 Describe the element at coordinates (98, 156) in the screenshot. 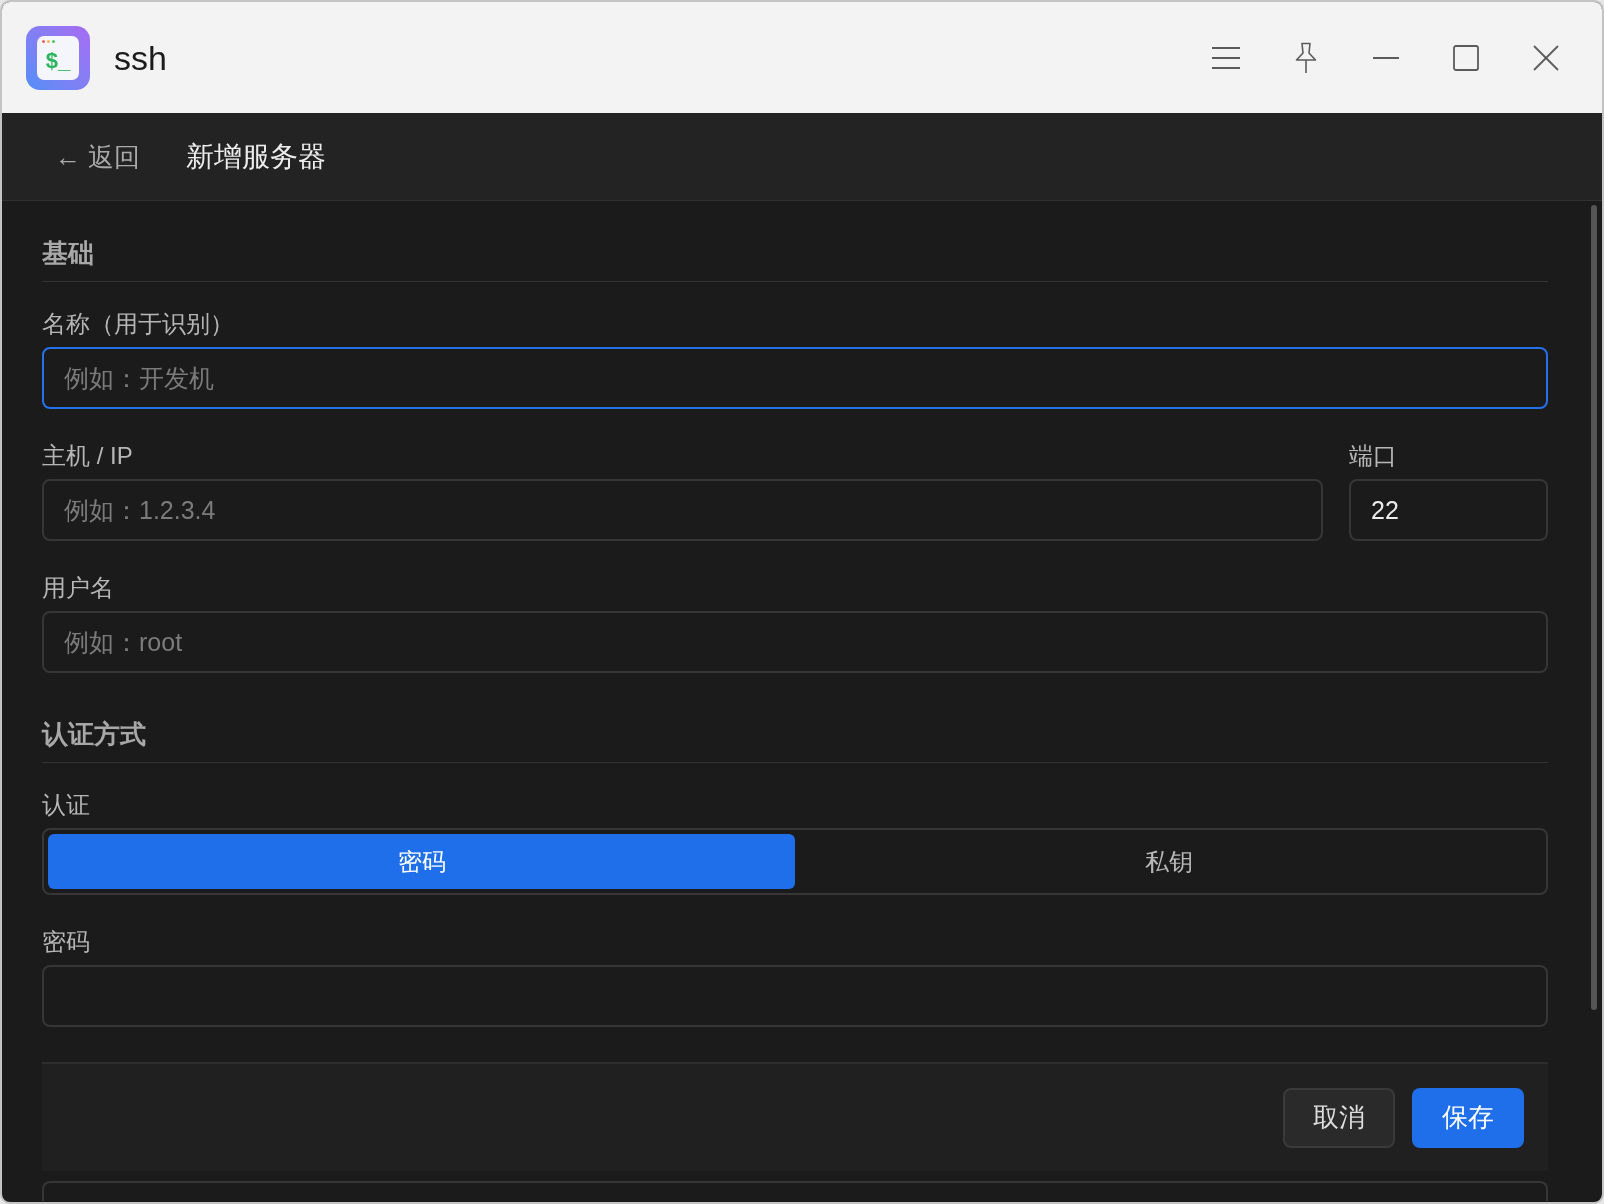

I see `back-link: ← 返回` at that location.